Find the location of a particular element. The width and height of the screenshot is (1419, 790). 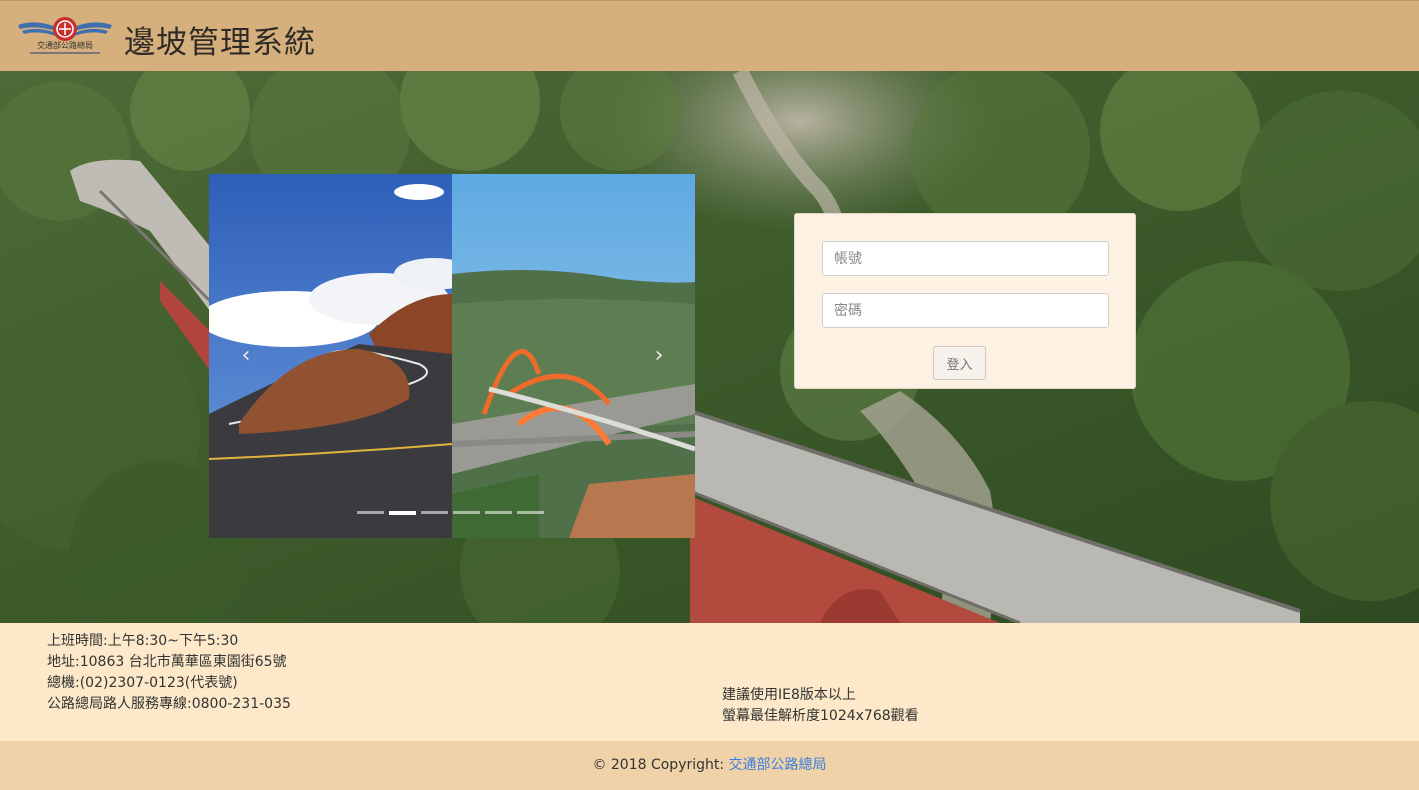

office-hours: 上班時間:上午8:30~下午5:30 is located at coordinates (143, 641).